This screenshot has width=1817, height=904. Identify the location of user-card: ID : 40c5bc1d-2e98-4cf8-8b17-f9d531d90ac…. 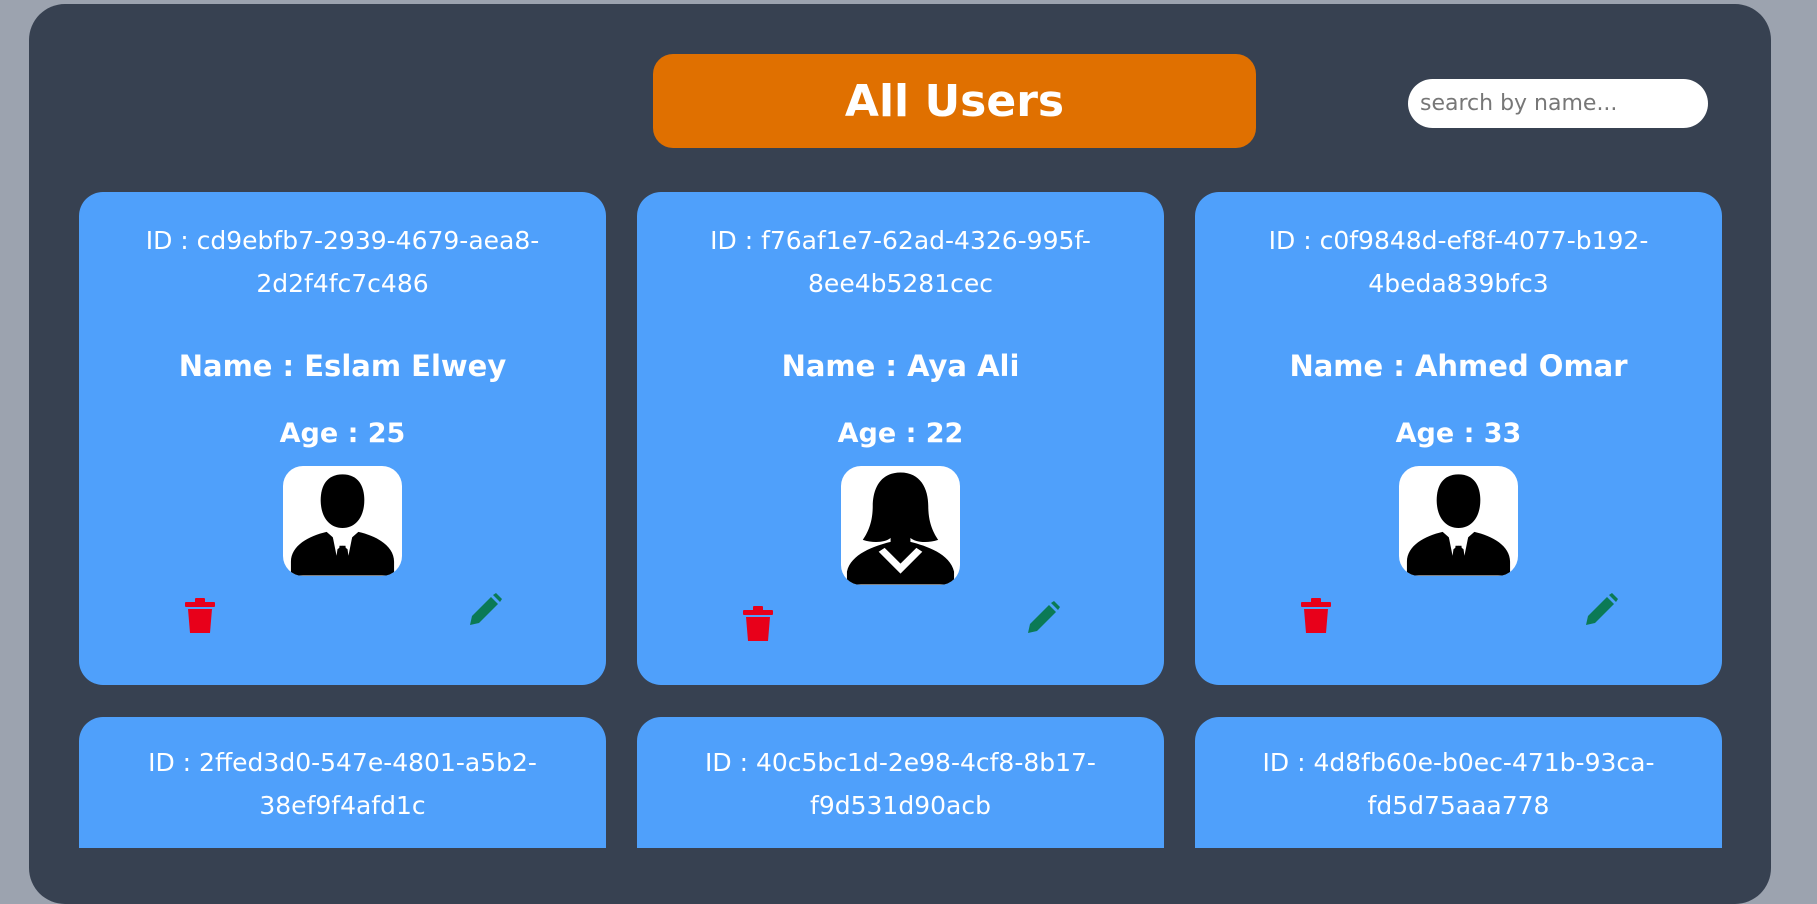
(900, 782).